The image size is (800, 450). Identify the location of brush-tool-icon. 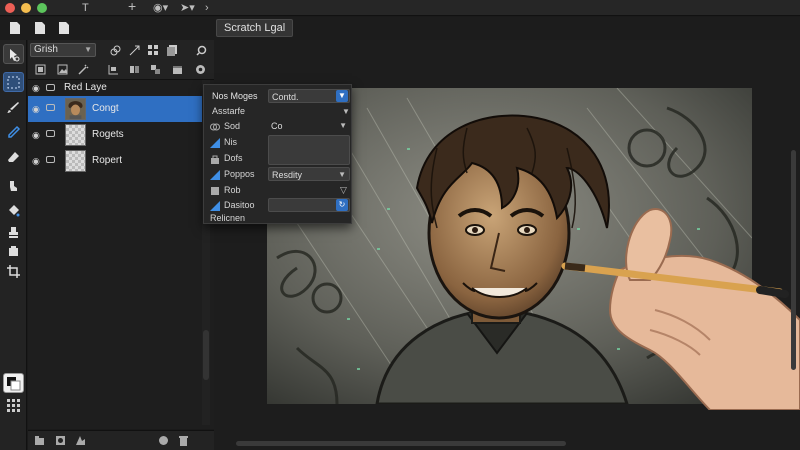
(13, 107).